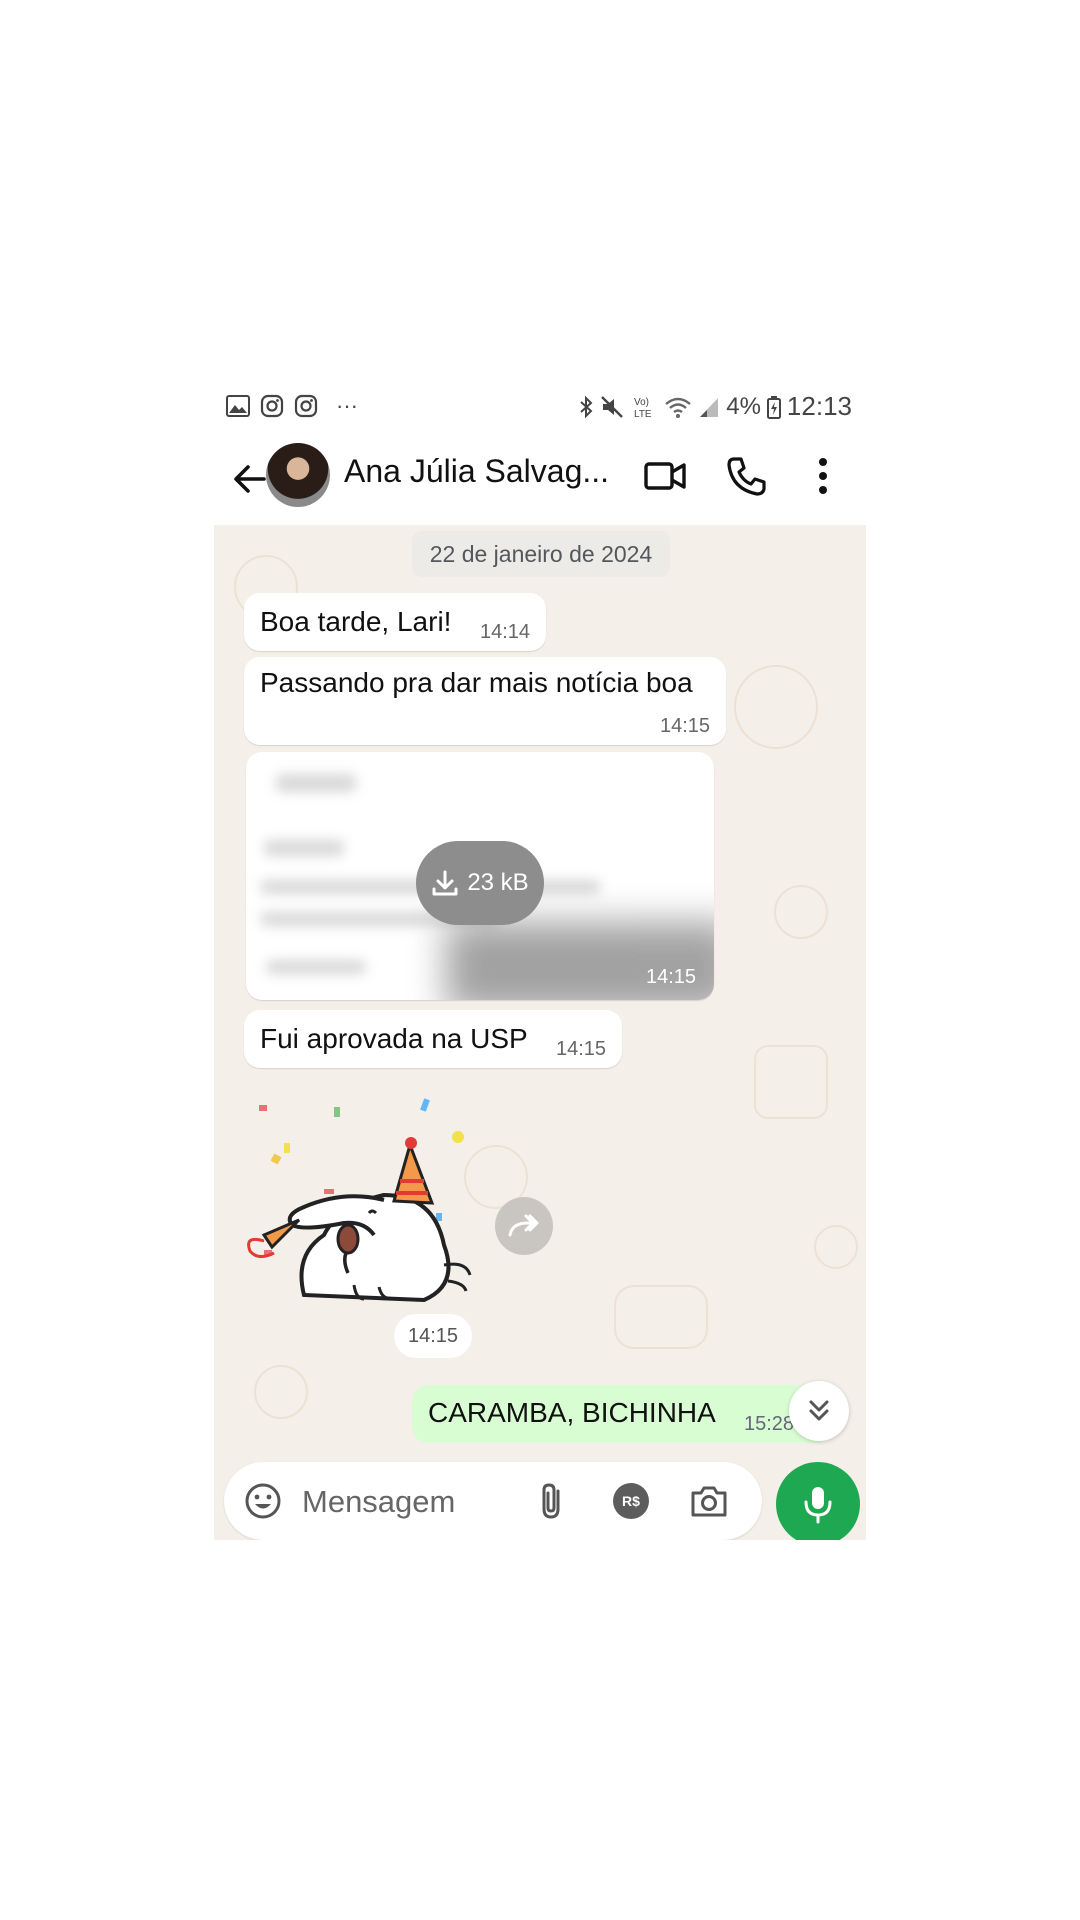 The width and height of the screenshot is (1080, 1920). I want to click on attach-button, so click(553, 1501).